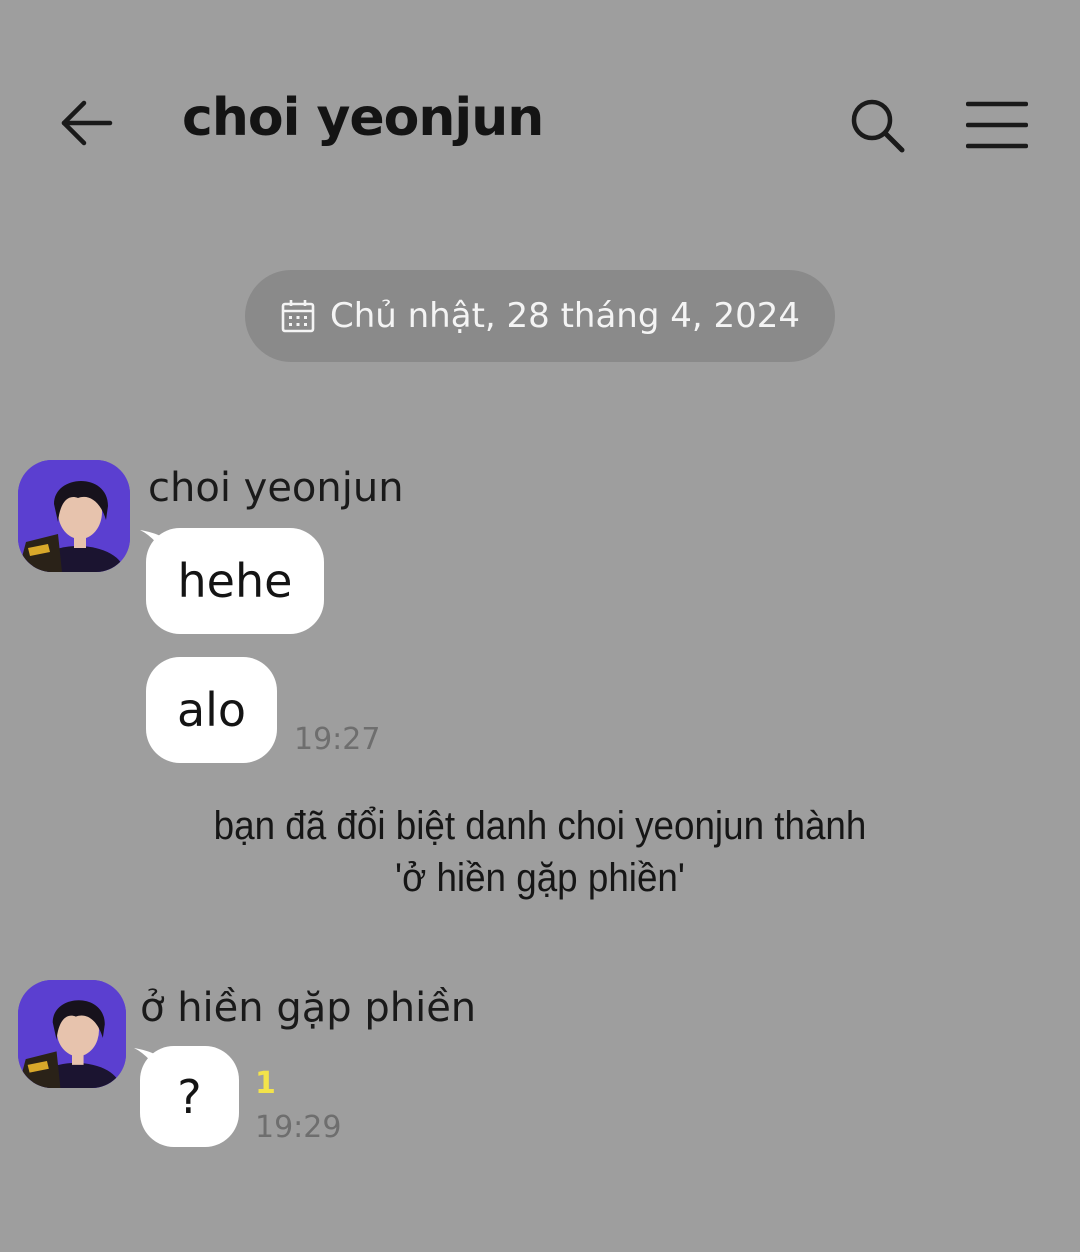  I want to click on chat-title: choi yeonjun, so click(363, 118).